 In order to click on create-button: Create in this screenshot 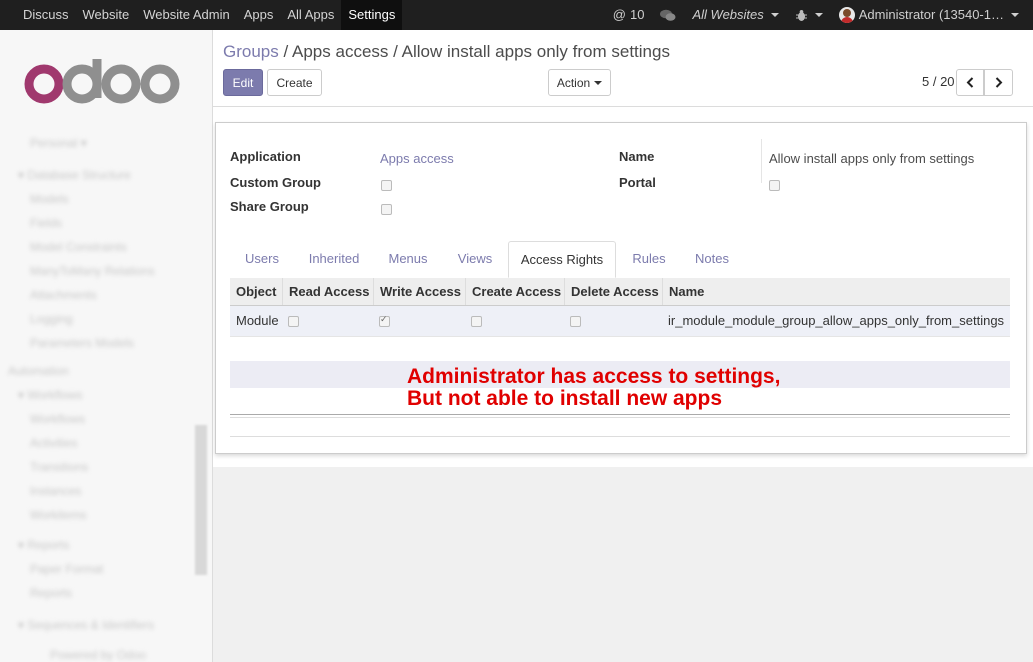, I will do `click(294, 82)`.